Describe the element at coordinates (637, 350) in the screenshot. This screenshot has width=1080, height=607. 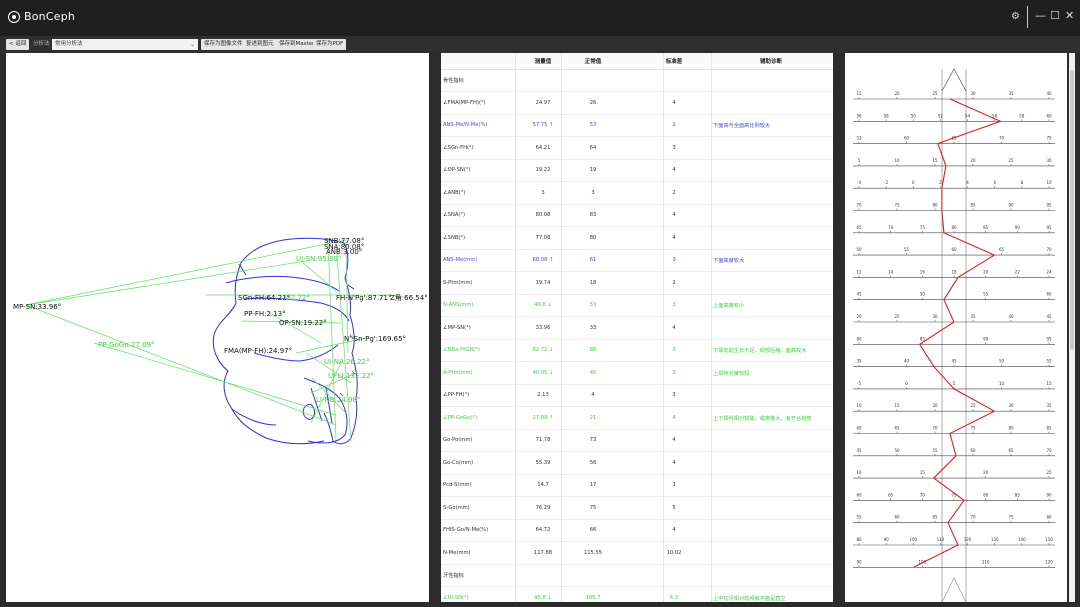
I see `table-row: ∠NBa-PtGN(°) 82.72 ↓ 88 3 下颌向前生长不足、颏部后缩、面高较大` at that location.